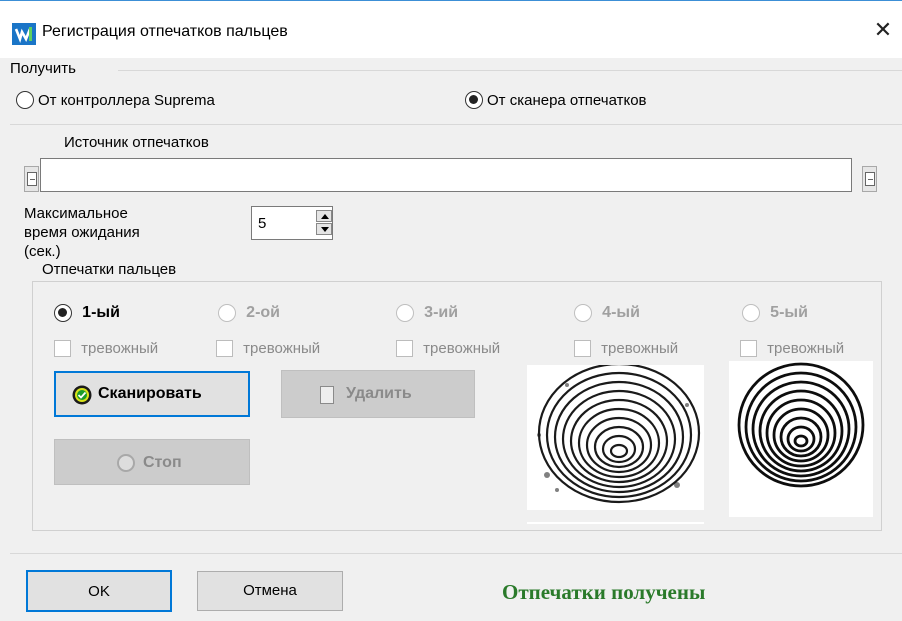  I want to click on finger-3-radio-icon, so click(405, 313).